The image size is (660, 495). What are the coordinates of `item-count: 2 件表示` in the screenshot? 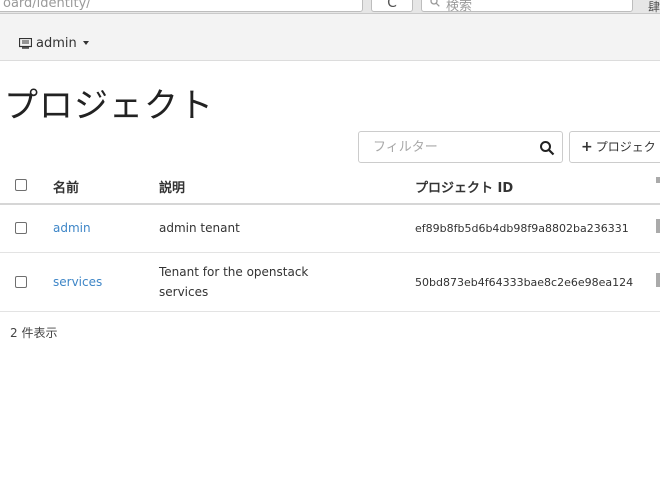 It's located at (34, 333).